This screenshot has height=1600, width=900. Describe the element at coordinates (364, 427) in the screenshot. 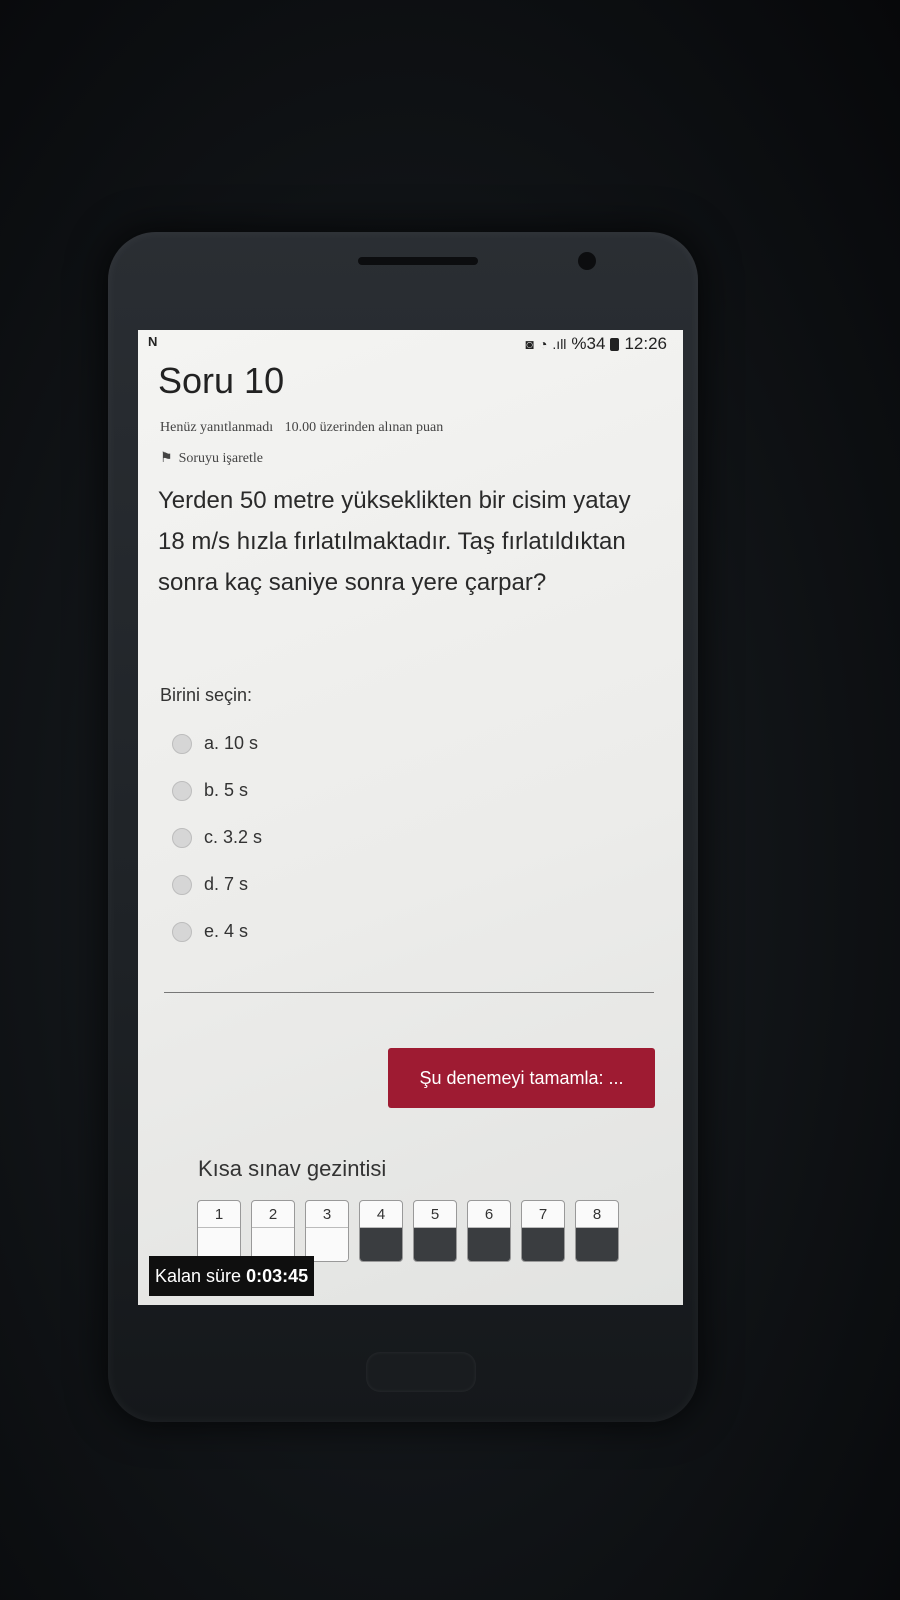

I see `question-points: 10.00 üzerinden alınan puan` at that location.